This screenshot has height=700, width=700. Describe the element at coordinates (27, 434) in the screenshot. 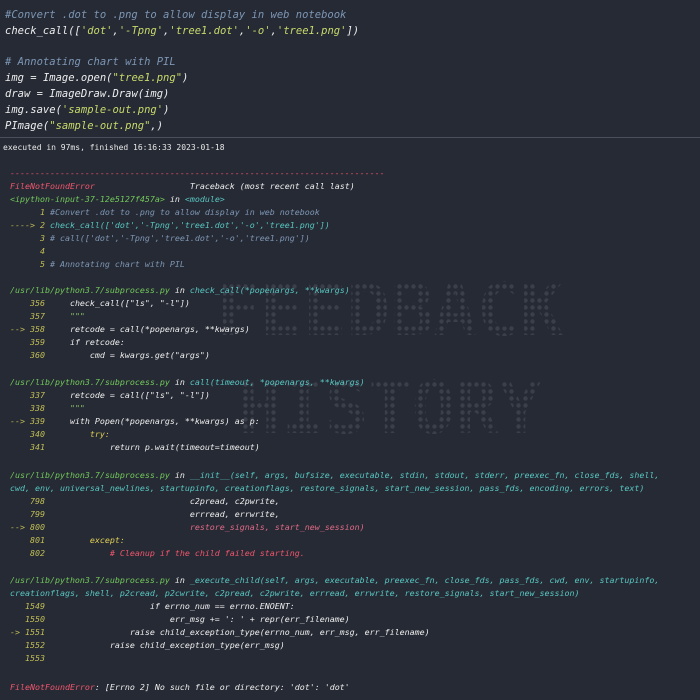

I see `line-number: 340` at that location.